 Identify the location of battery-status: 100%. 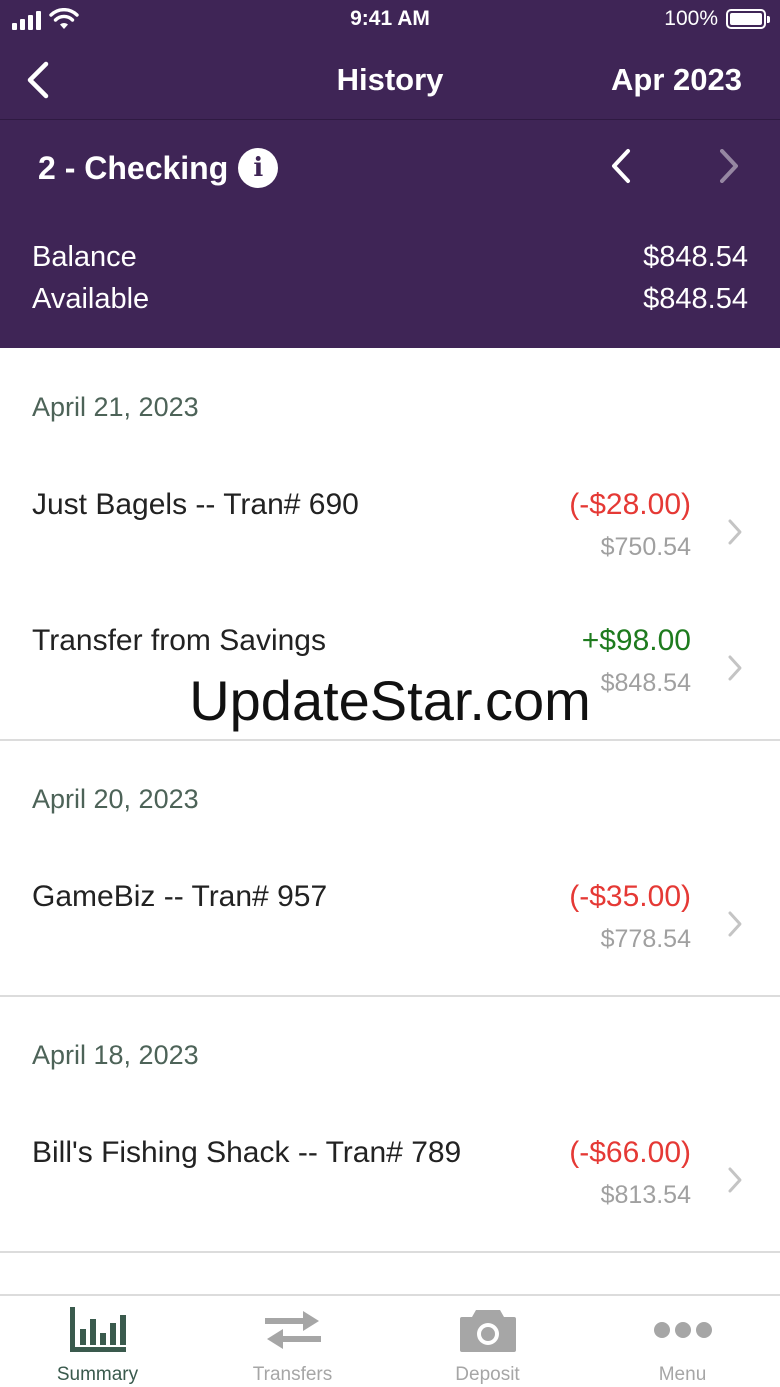
(717, 19).